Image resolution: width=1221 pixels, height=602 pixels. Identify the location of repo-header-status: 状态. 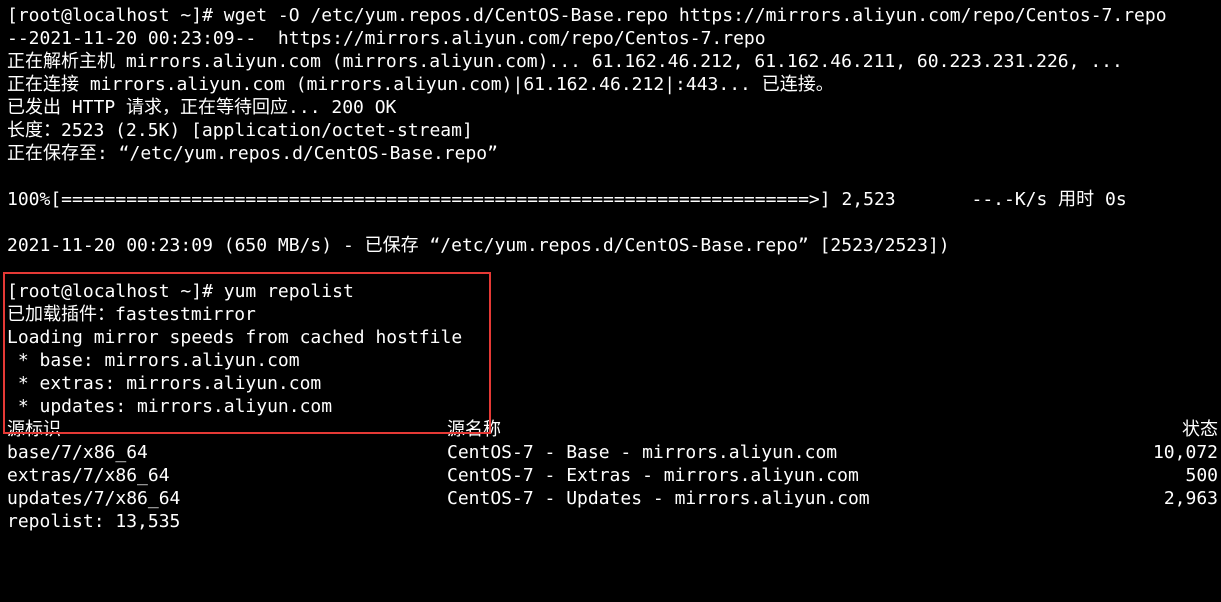
(1200, 429).